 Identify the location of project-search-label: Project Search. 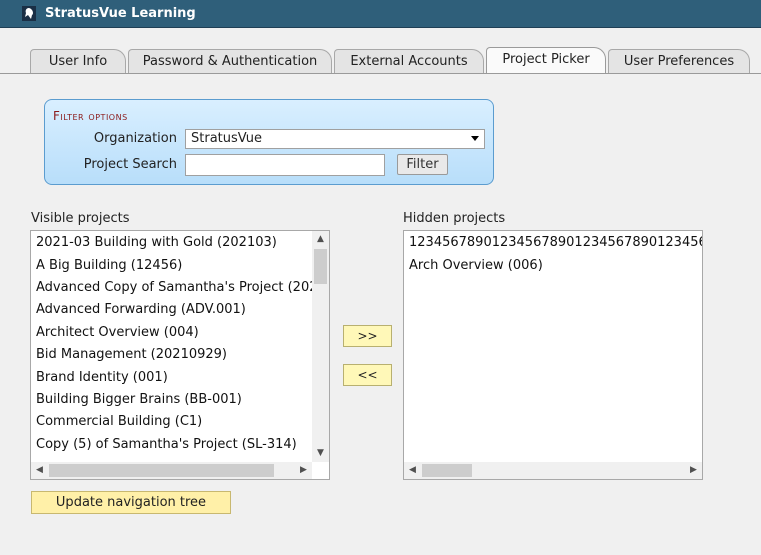
(130, 164).